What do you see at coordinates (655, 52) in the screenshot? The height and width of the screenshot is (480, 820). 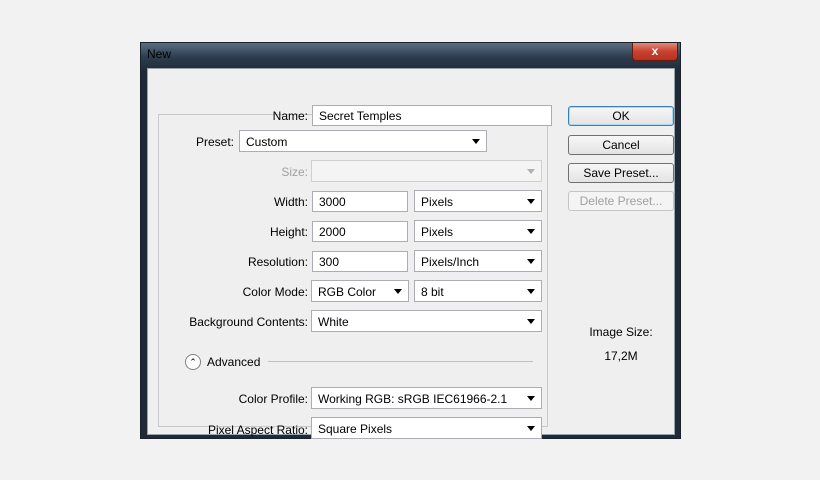 I see `close-button: x` at bounding box center [655, 52].